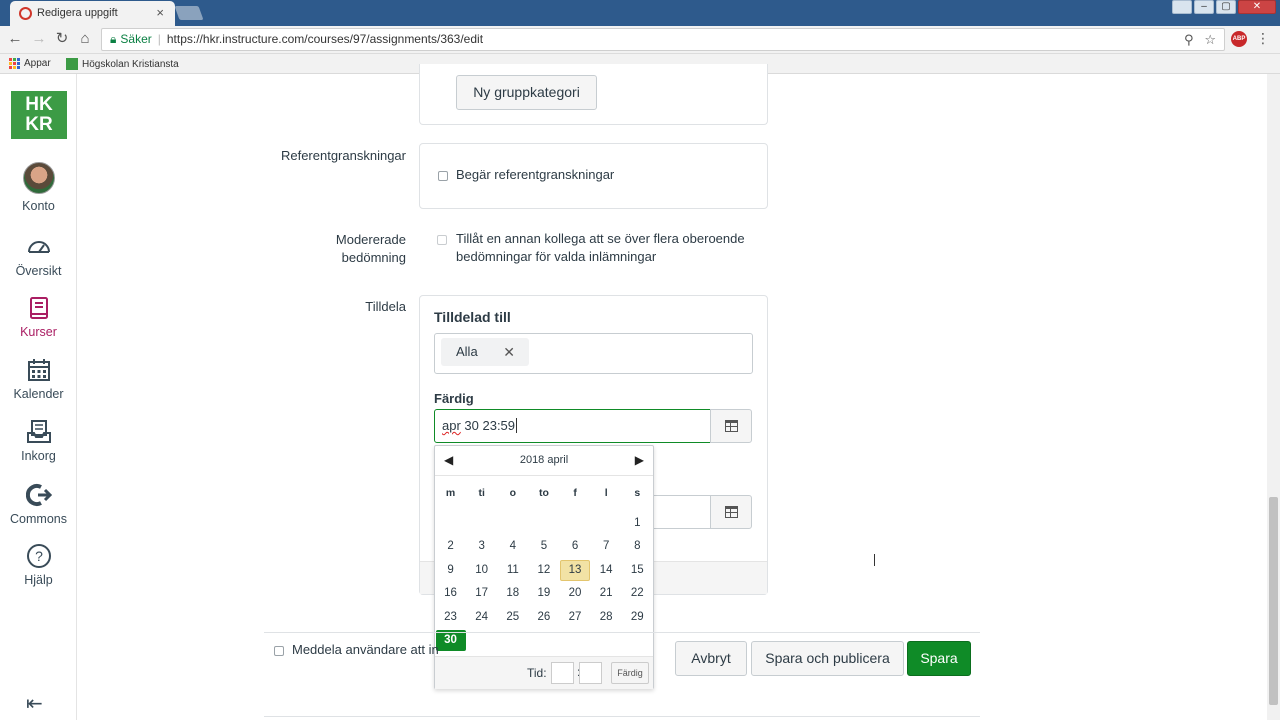  I want to click on weekday-label: to, so click(543, 493).